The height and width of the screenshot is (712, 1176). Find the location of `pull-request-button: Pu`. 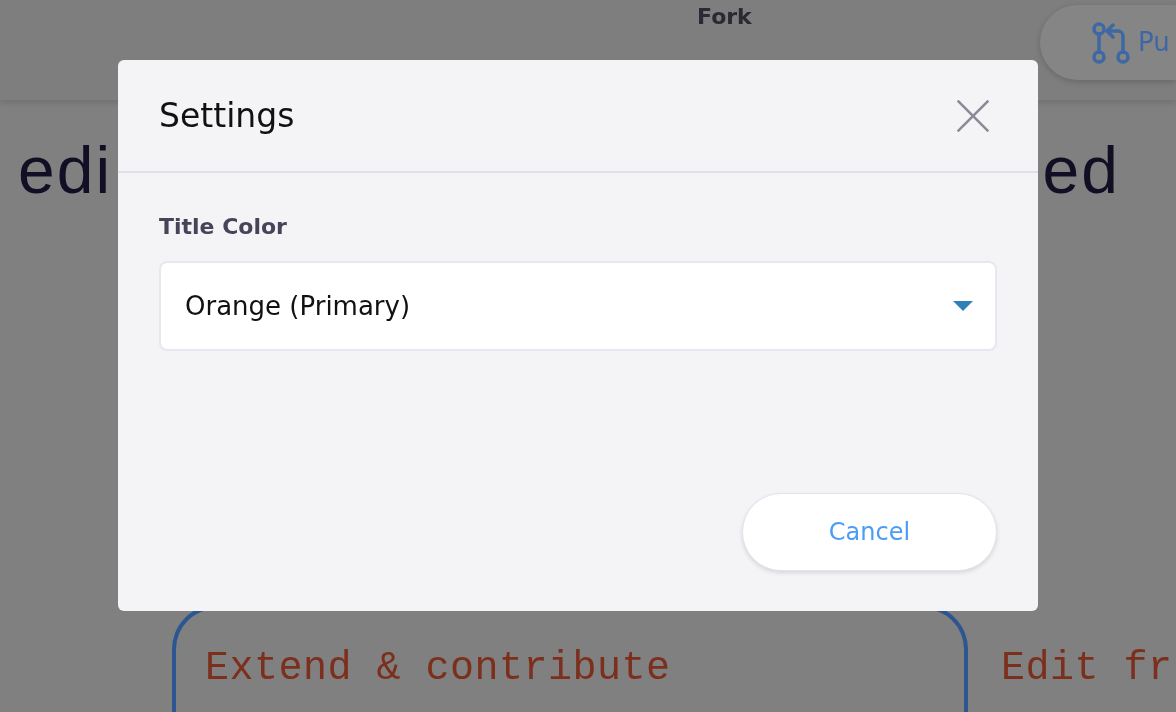

pull-request-button: Pu is located at coordinates (1108, 42).